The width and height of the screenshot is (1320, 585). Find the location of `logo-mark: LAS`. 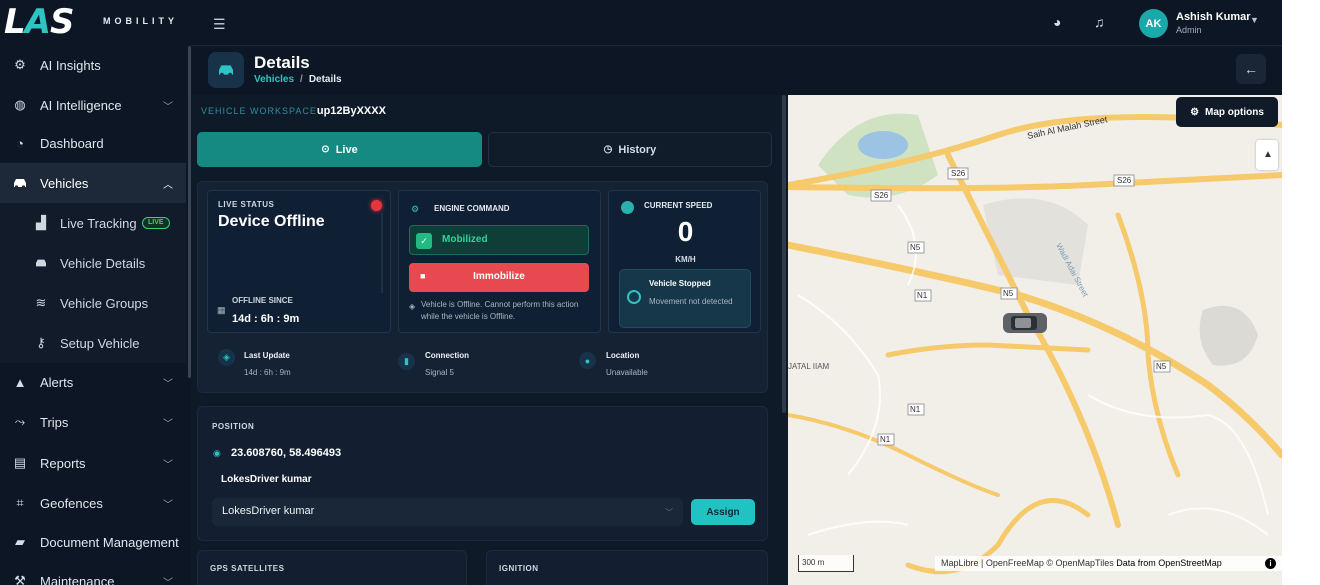

logo-mark: LAS is located at coordinates (39, 22).